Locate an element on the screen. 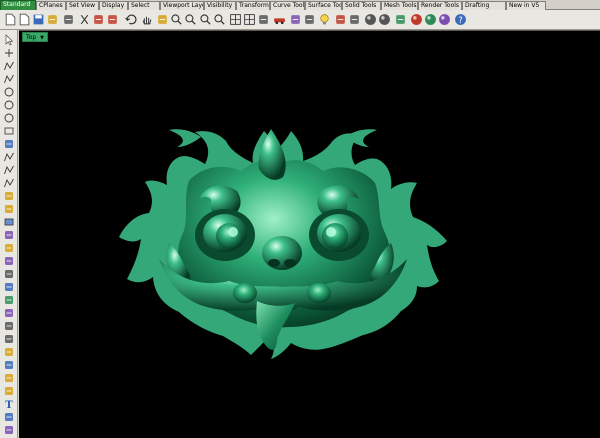  select-arrow-icon is located at coordinates (9, 40).